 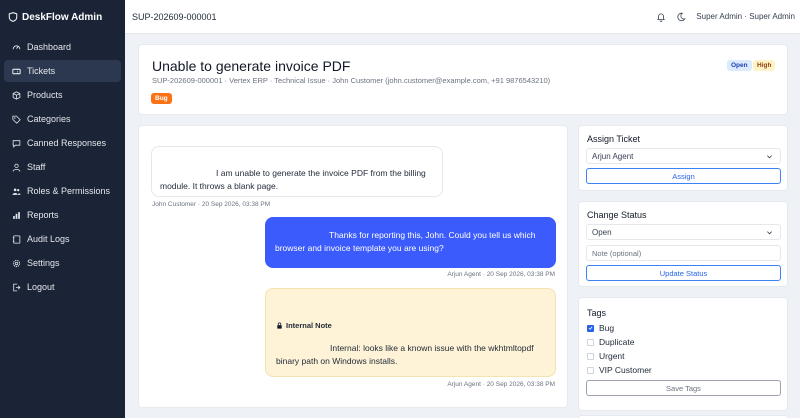 What do you see at coordinates (16, 215) in the screenshot?
I see `bar-chart-icon` at bounding box center [16, 215].